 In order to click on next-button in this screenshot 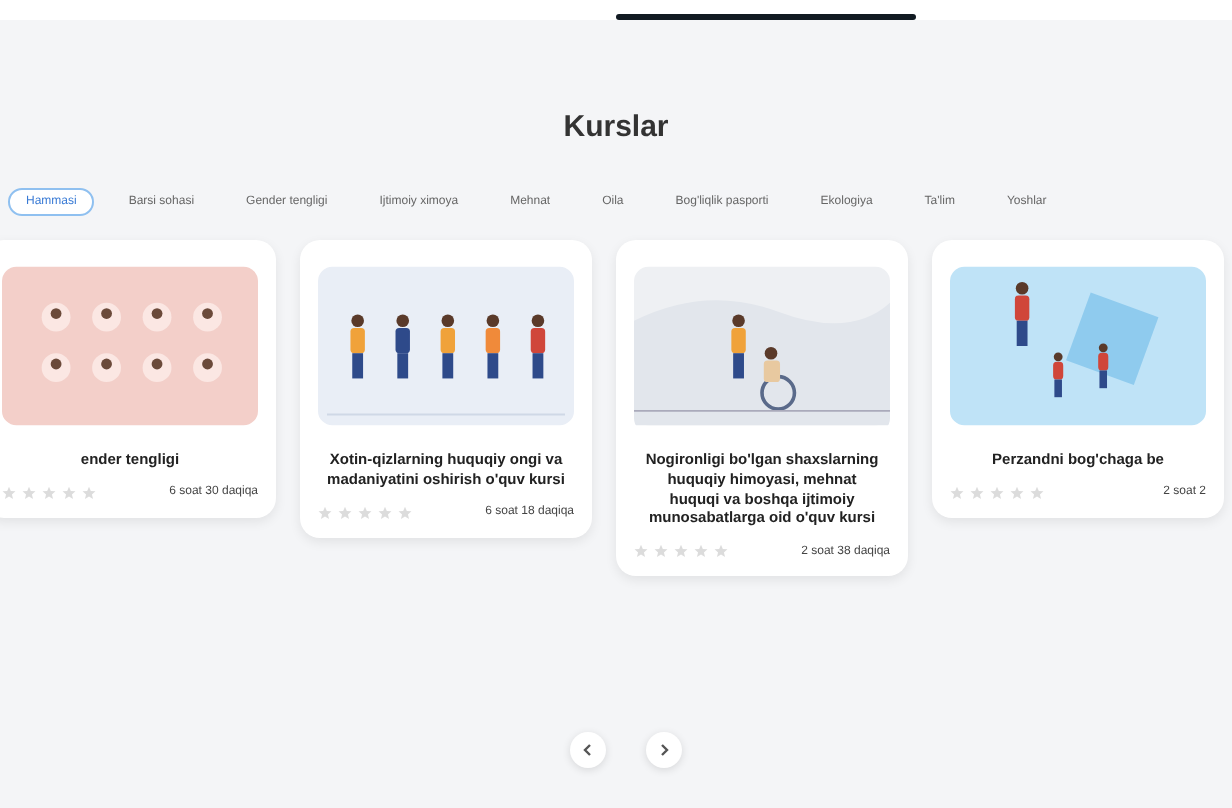, I will do `click(664, 750)`.